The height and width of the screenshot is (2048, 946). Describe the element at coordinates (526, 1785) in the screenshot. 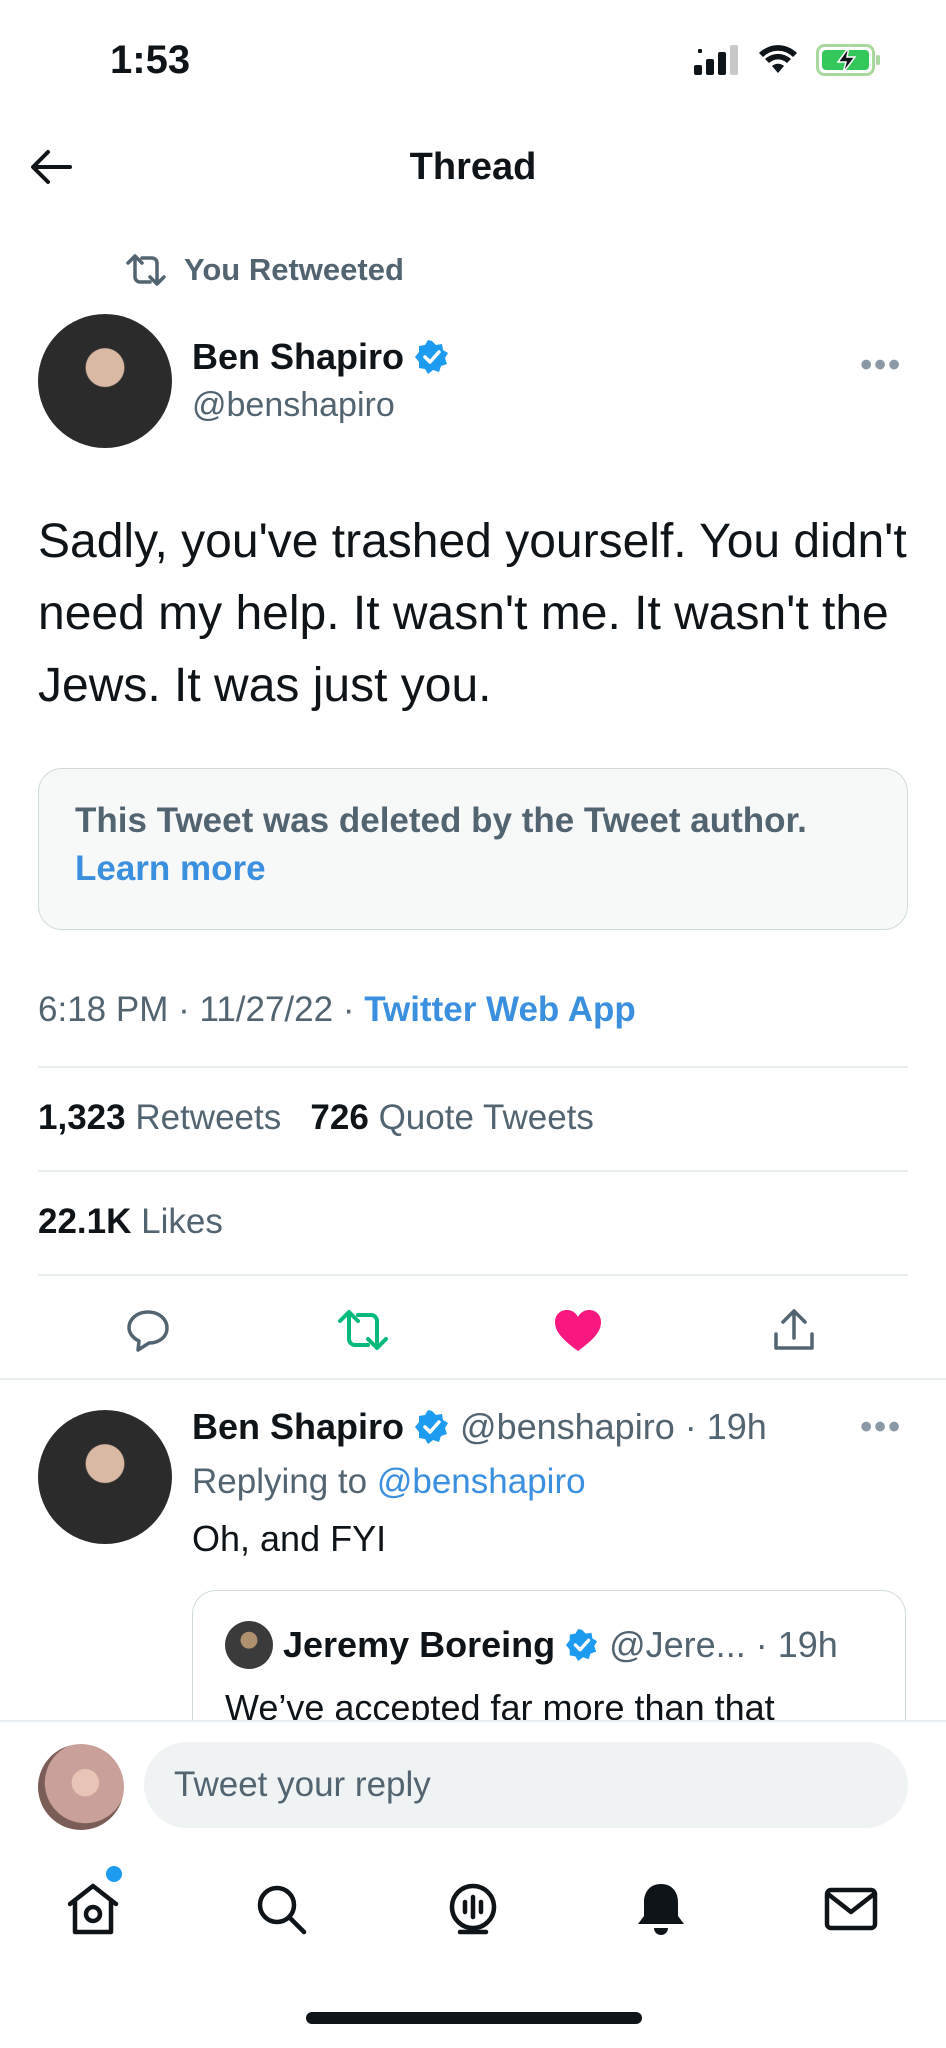

I see `reply-input: Tweet your reply` at that location.